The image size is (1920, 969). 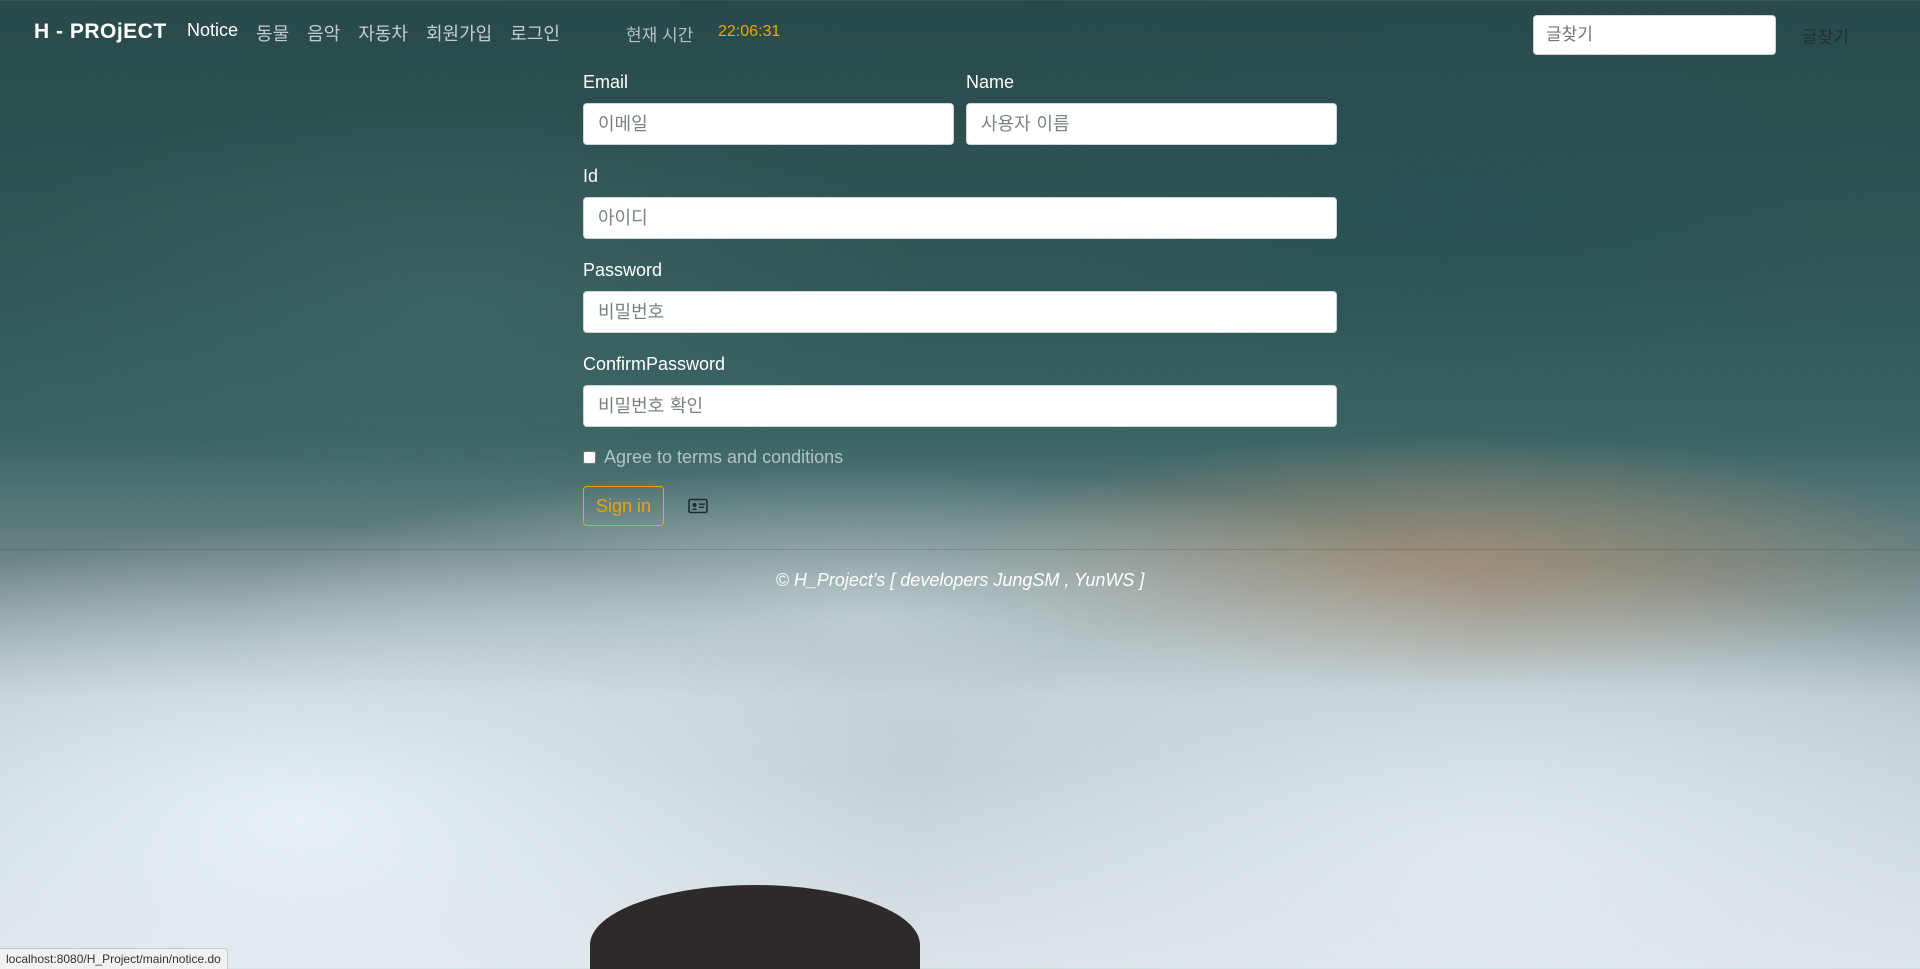 What do you see at coordinates (960, 218) in the screenshot?
I see `id-field` at bounding box center [960, 218].